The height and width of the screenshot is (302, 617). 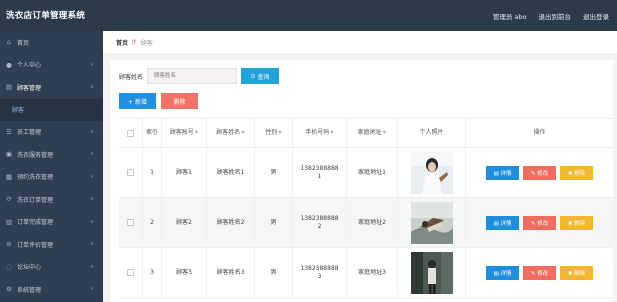 What do you see at coordinates (231, 172) in the screenshot?
I see `cell-name: 顾客姓名1` at bounding box center [231, 172].